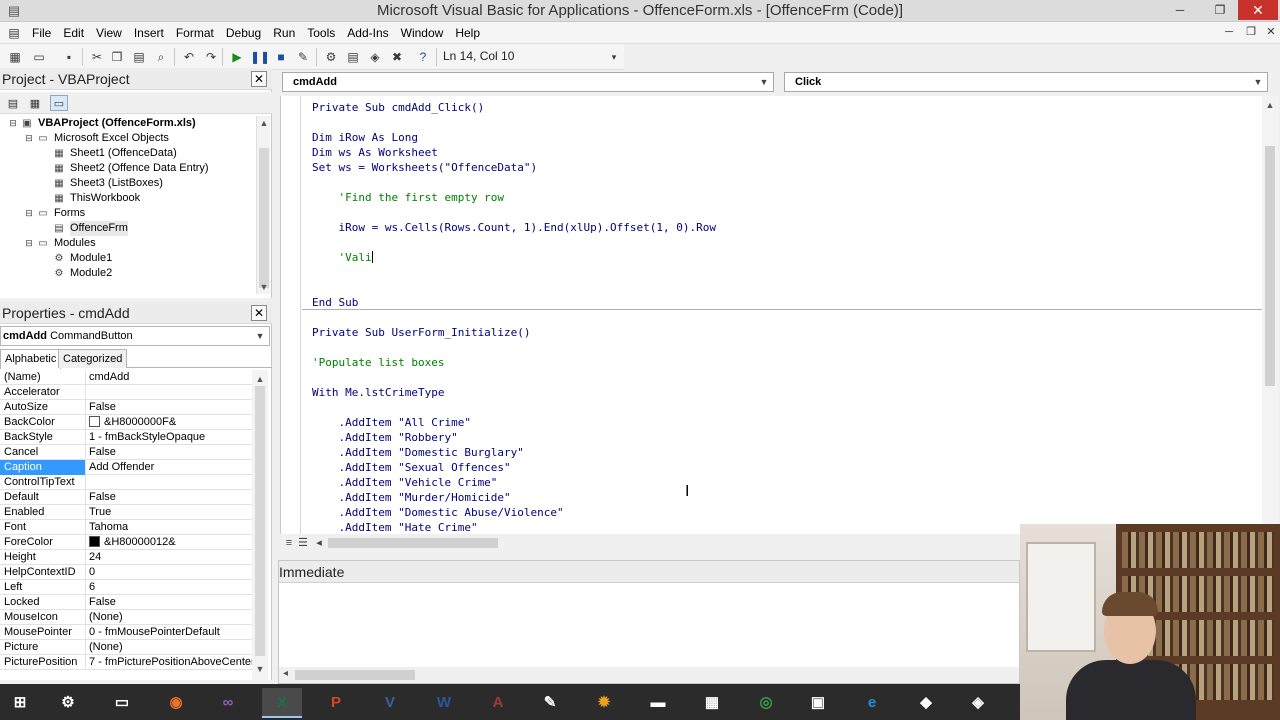 The width and height of the screenshot is (1280, 720). Describe the element at coordinates (97, 57) in the screenshot. I see `cut-icon: ✂` at that location.